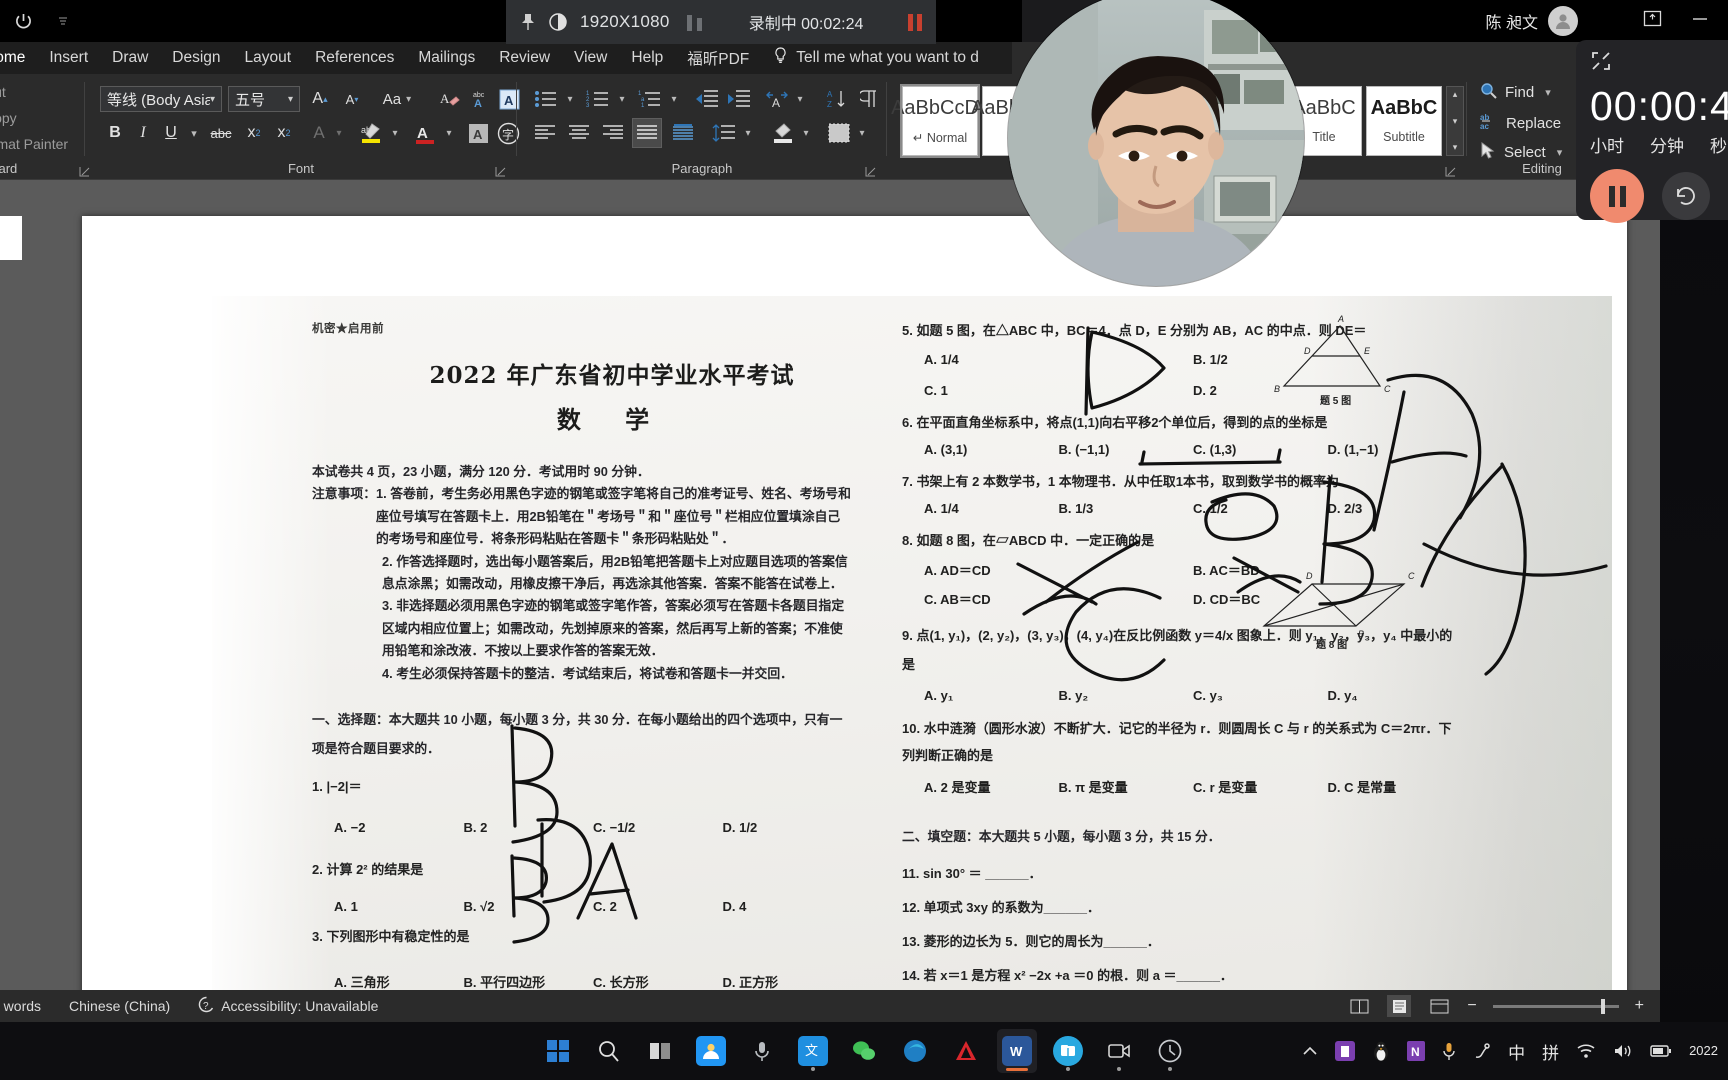 The image size is (1728, 1080). What do you see at coordinates (1659, 63) in the screenshot?
I see `collapse-icon` at bounding box center [1659, 63].